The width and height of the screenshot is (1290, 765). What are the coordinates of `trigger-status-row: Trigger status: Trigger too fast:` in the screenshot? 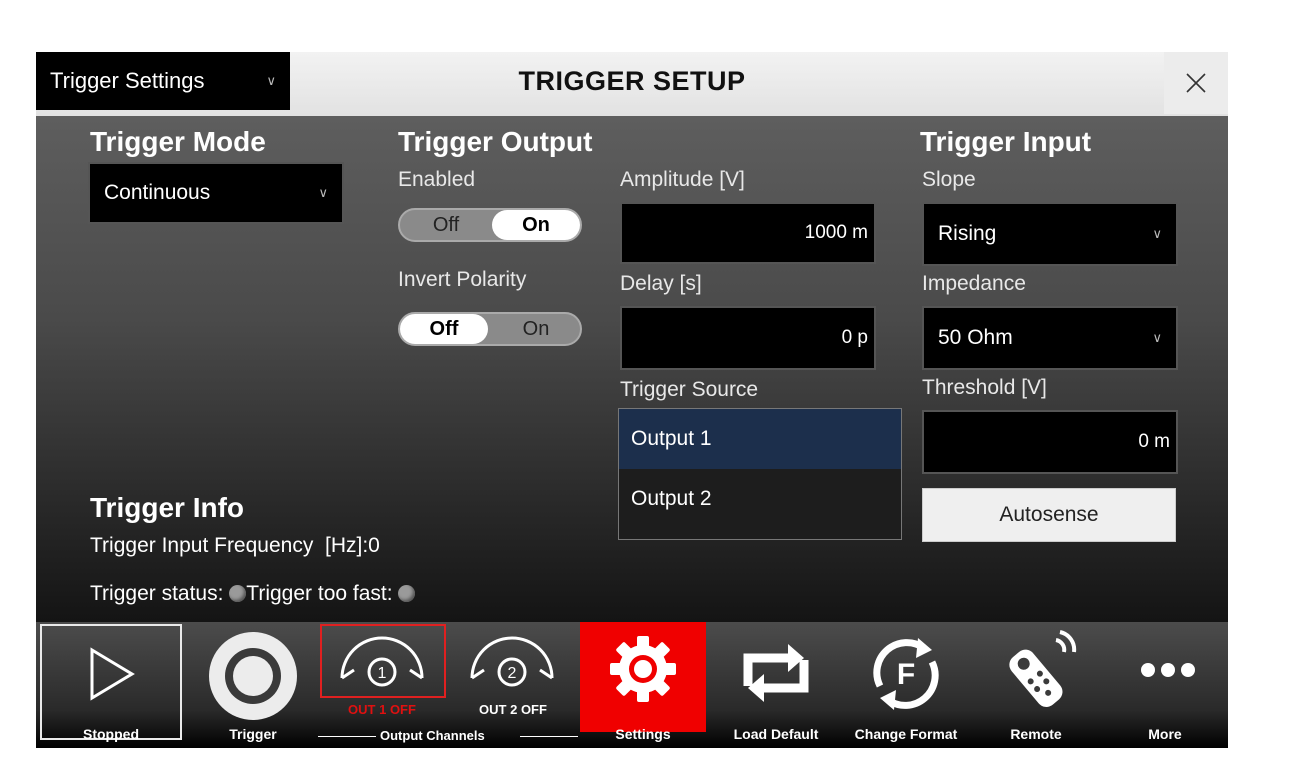 It's located at (253, 594).